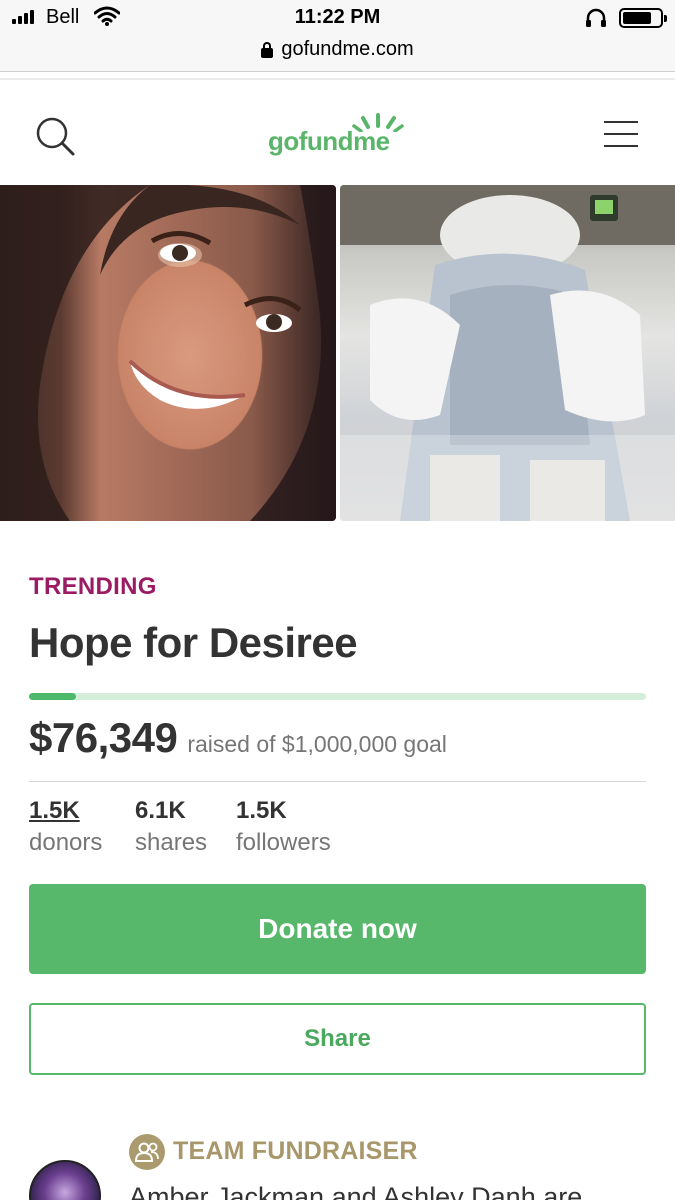  I want to click on stat-donors: 1.5K donors, so click(65, 827).